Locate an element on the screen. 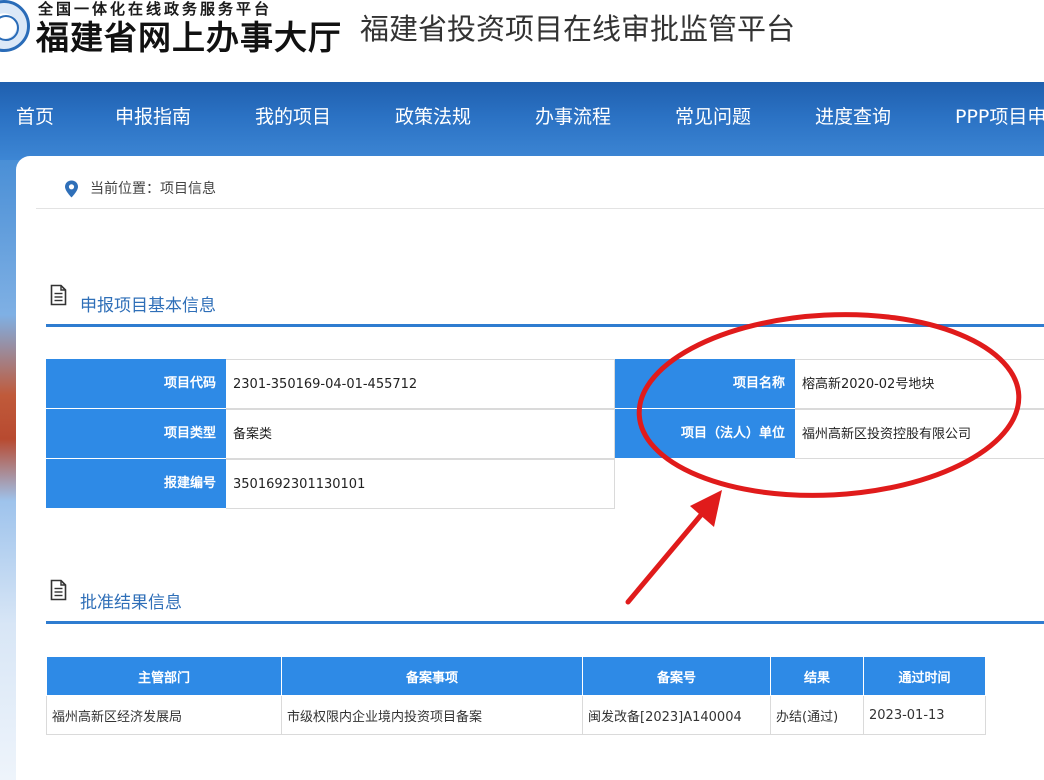 This screenshot has width=1044, height=780. nav-item-progress: 进度查询 is located at coordinates (853, 115).